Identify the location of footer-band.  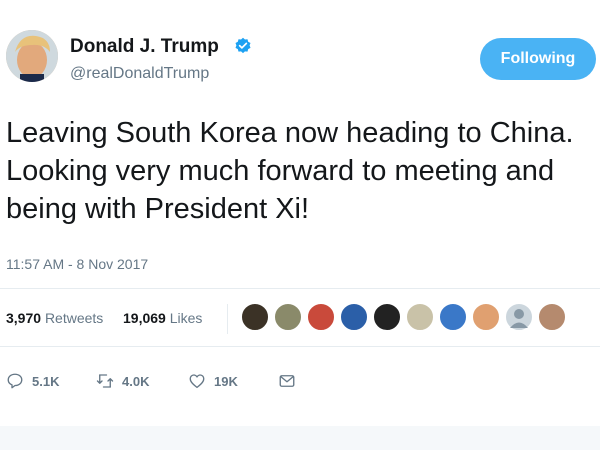
(300, 438).